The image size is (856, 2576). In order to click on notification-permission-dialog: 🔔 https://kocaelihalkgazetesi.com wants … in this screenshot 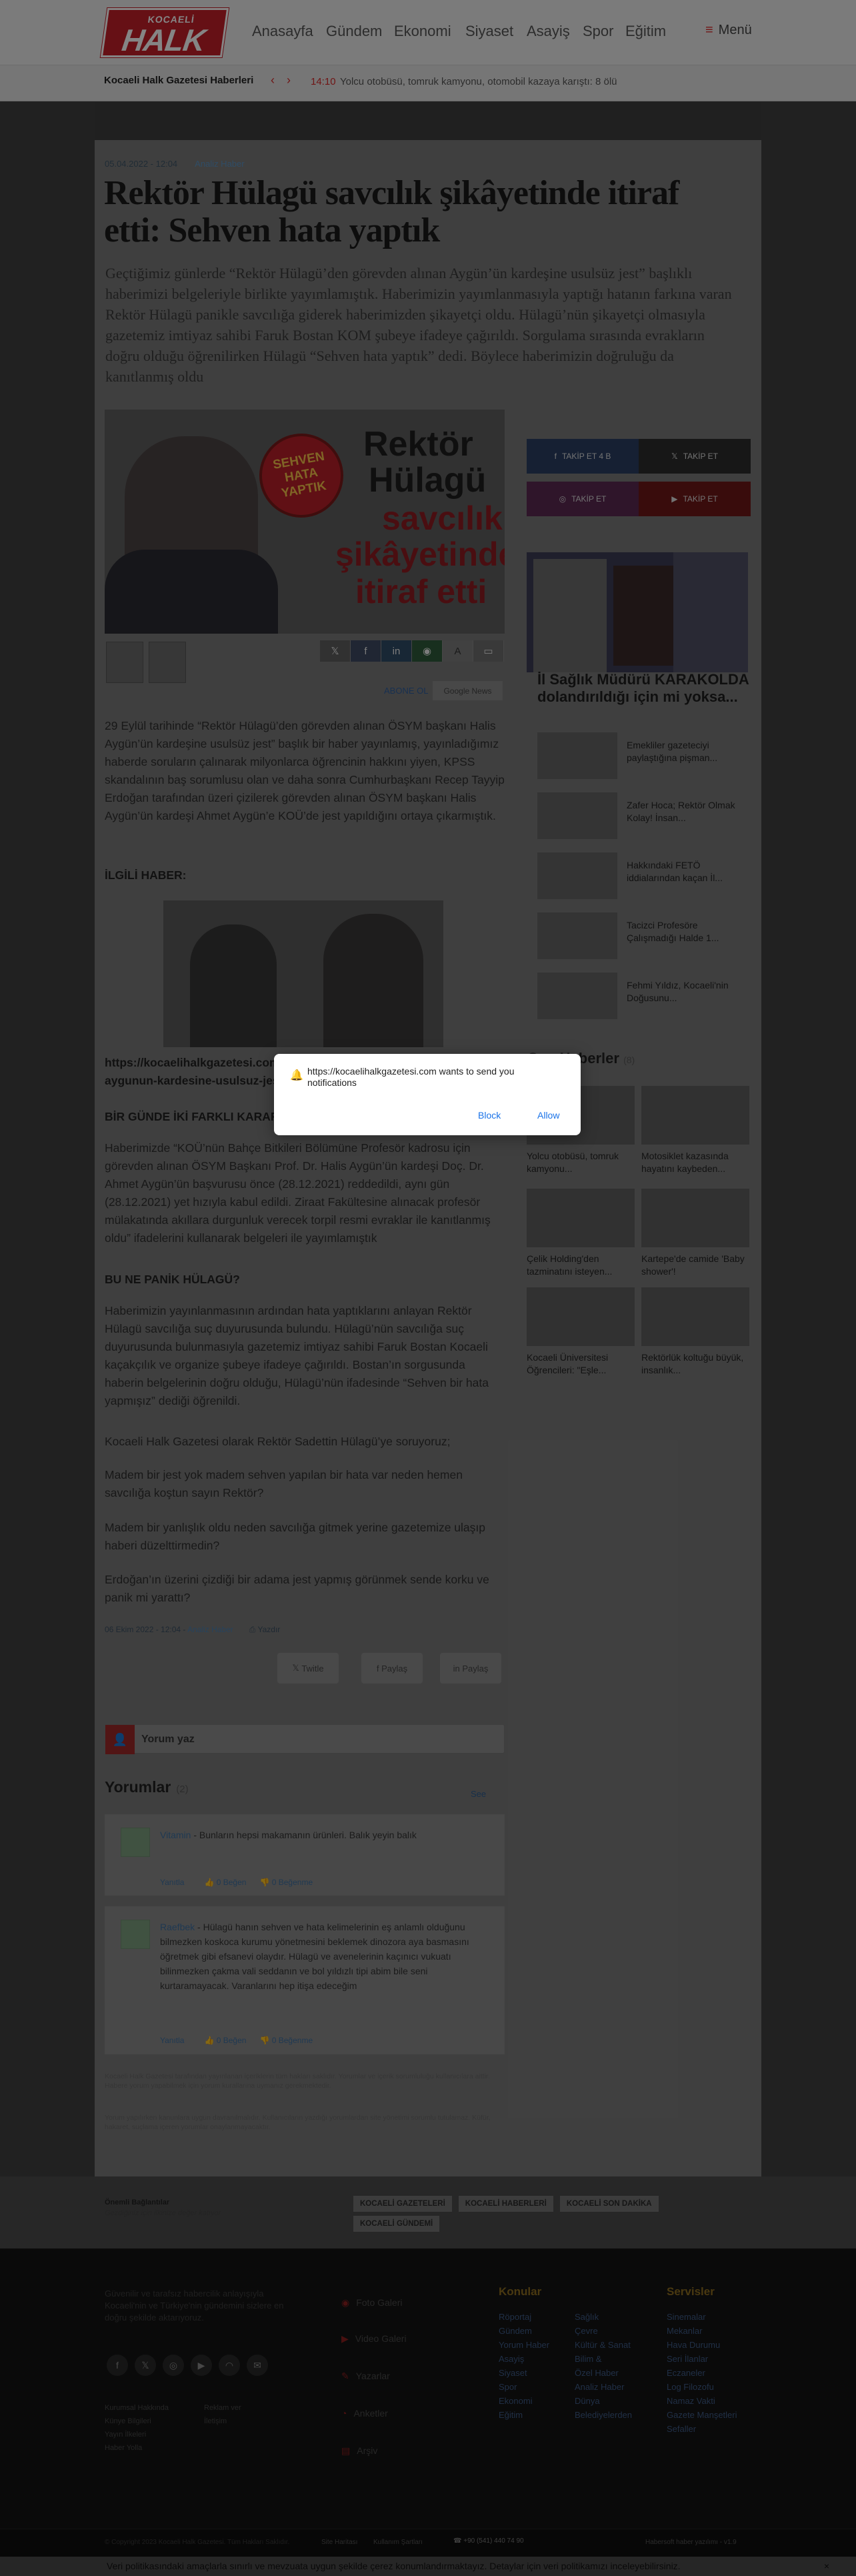, I will do `click(427, 1094)`.